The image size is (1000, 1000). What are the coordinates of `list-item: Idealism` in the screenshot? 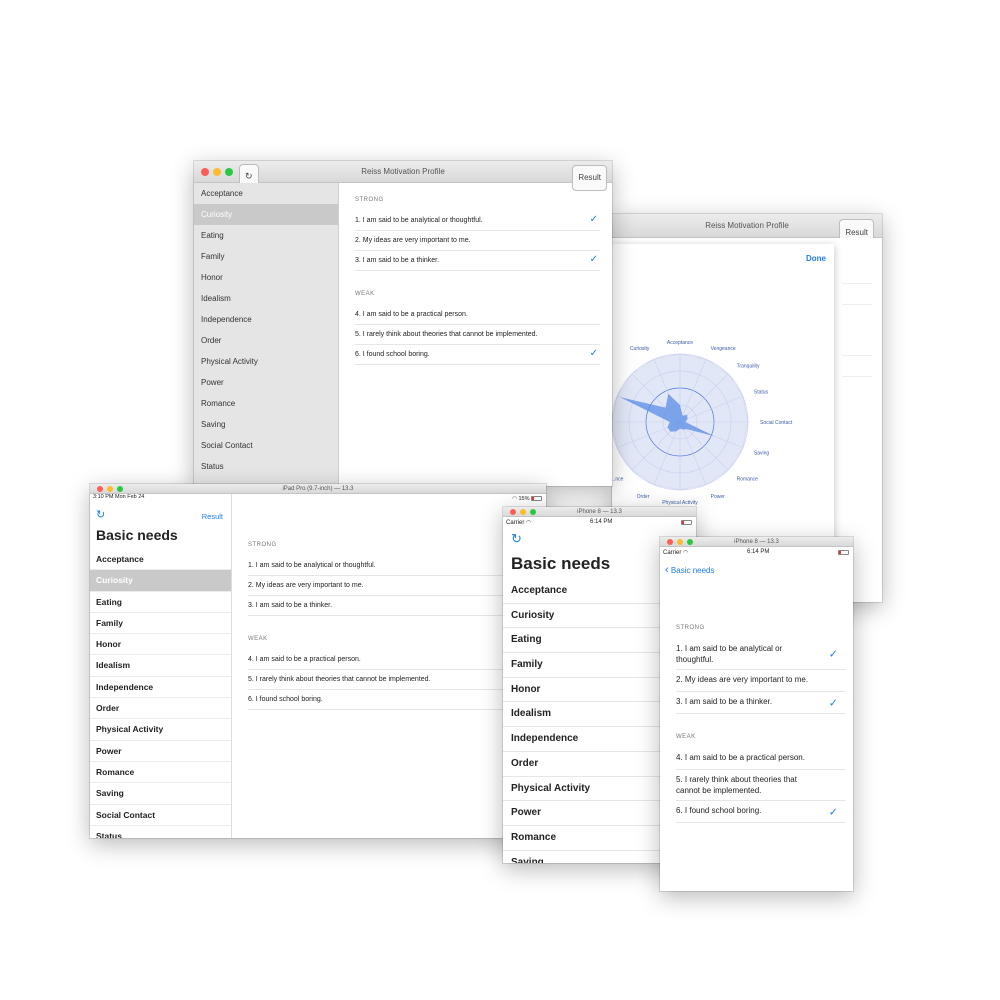 It's located at (160, 666).